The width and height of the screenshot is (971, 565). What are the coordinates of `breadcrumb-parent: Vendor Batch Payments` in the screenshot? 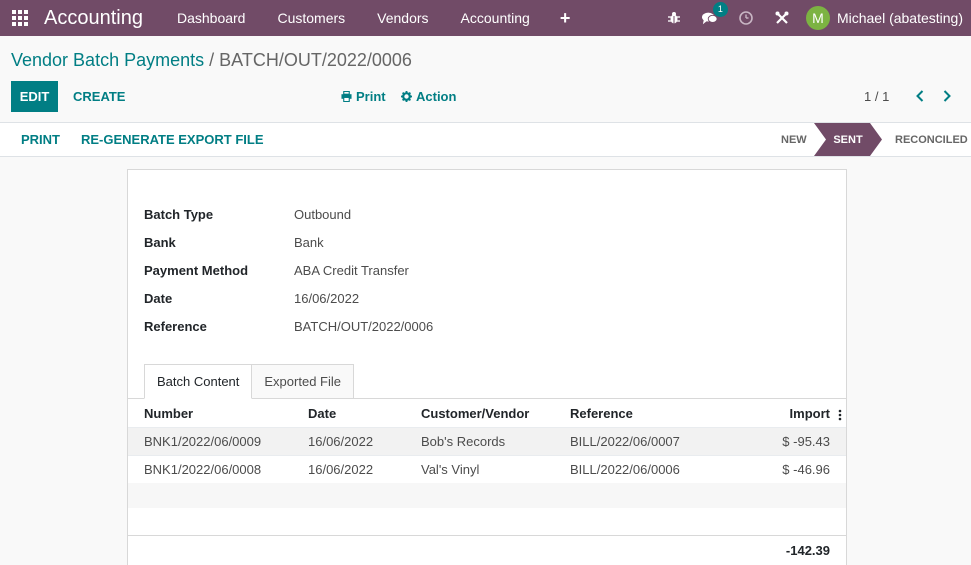 It's located at (107, 60).